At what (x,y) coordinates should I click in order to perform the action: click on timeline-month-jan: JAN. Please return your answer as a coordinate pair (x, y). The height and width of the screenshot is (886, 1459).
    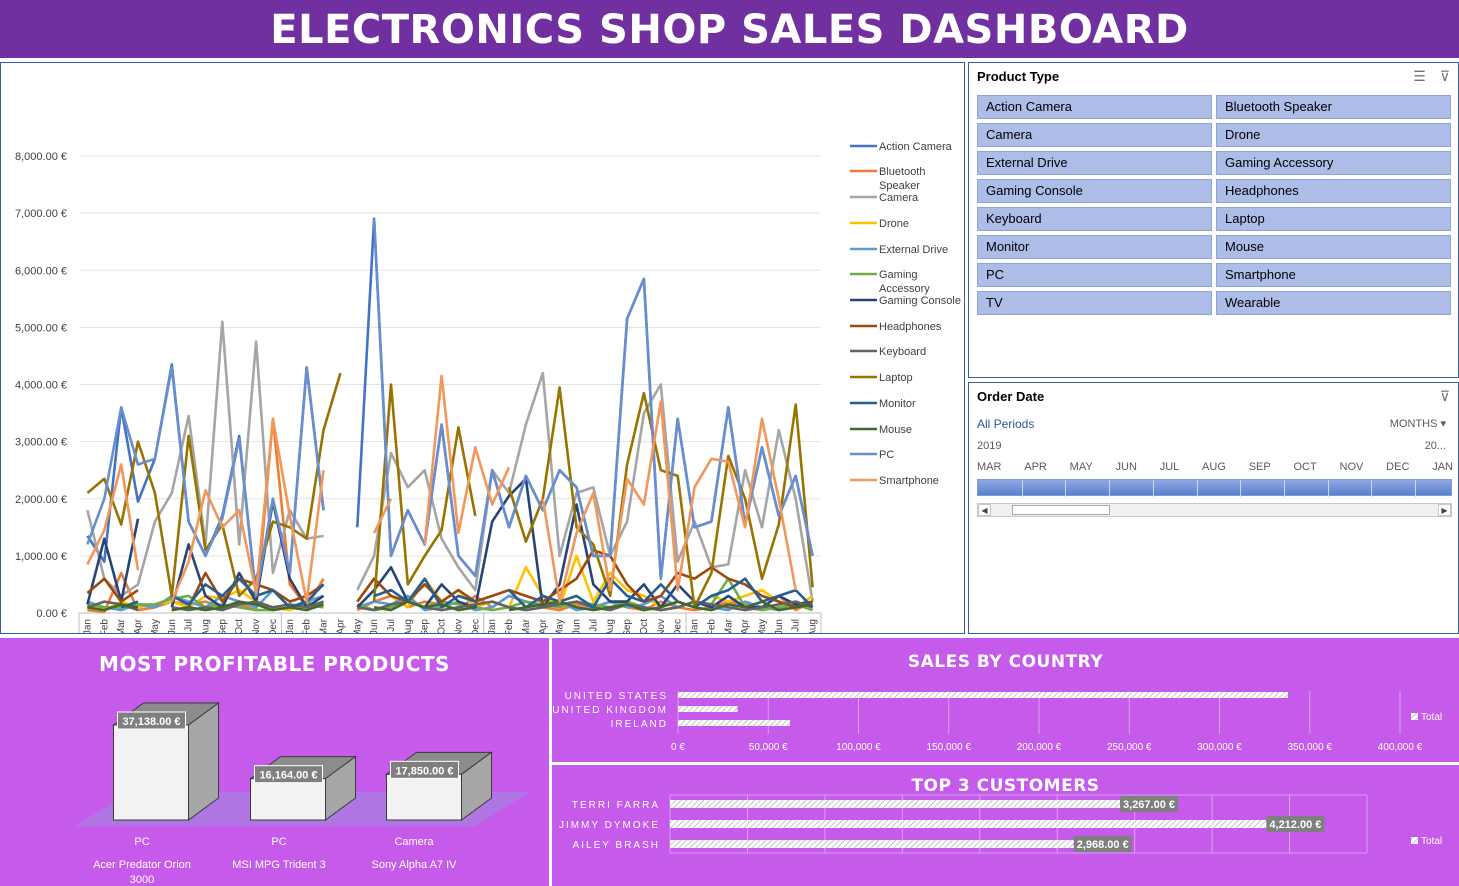
    Looking at the image, I should click on (1442, 467).